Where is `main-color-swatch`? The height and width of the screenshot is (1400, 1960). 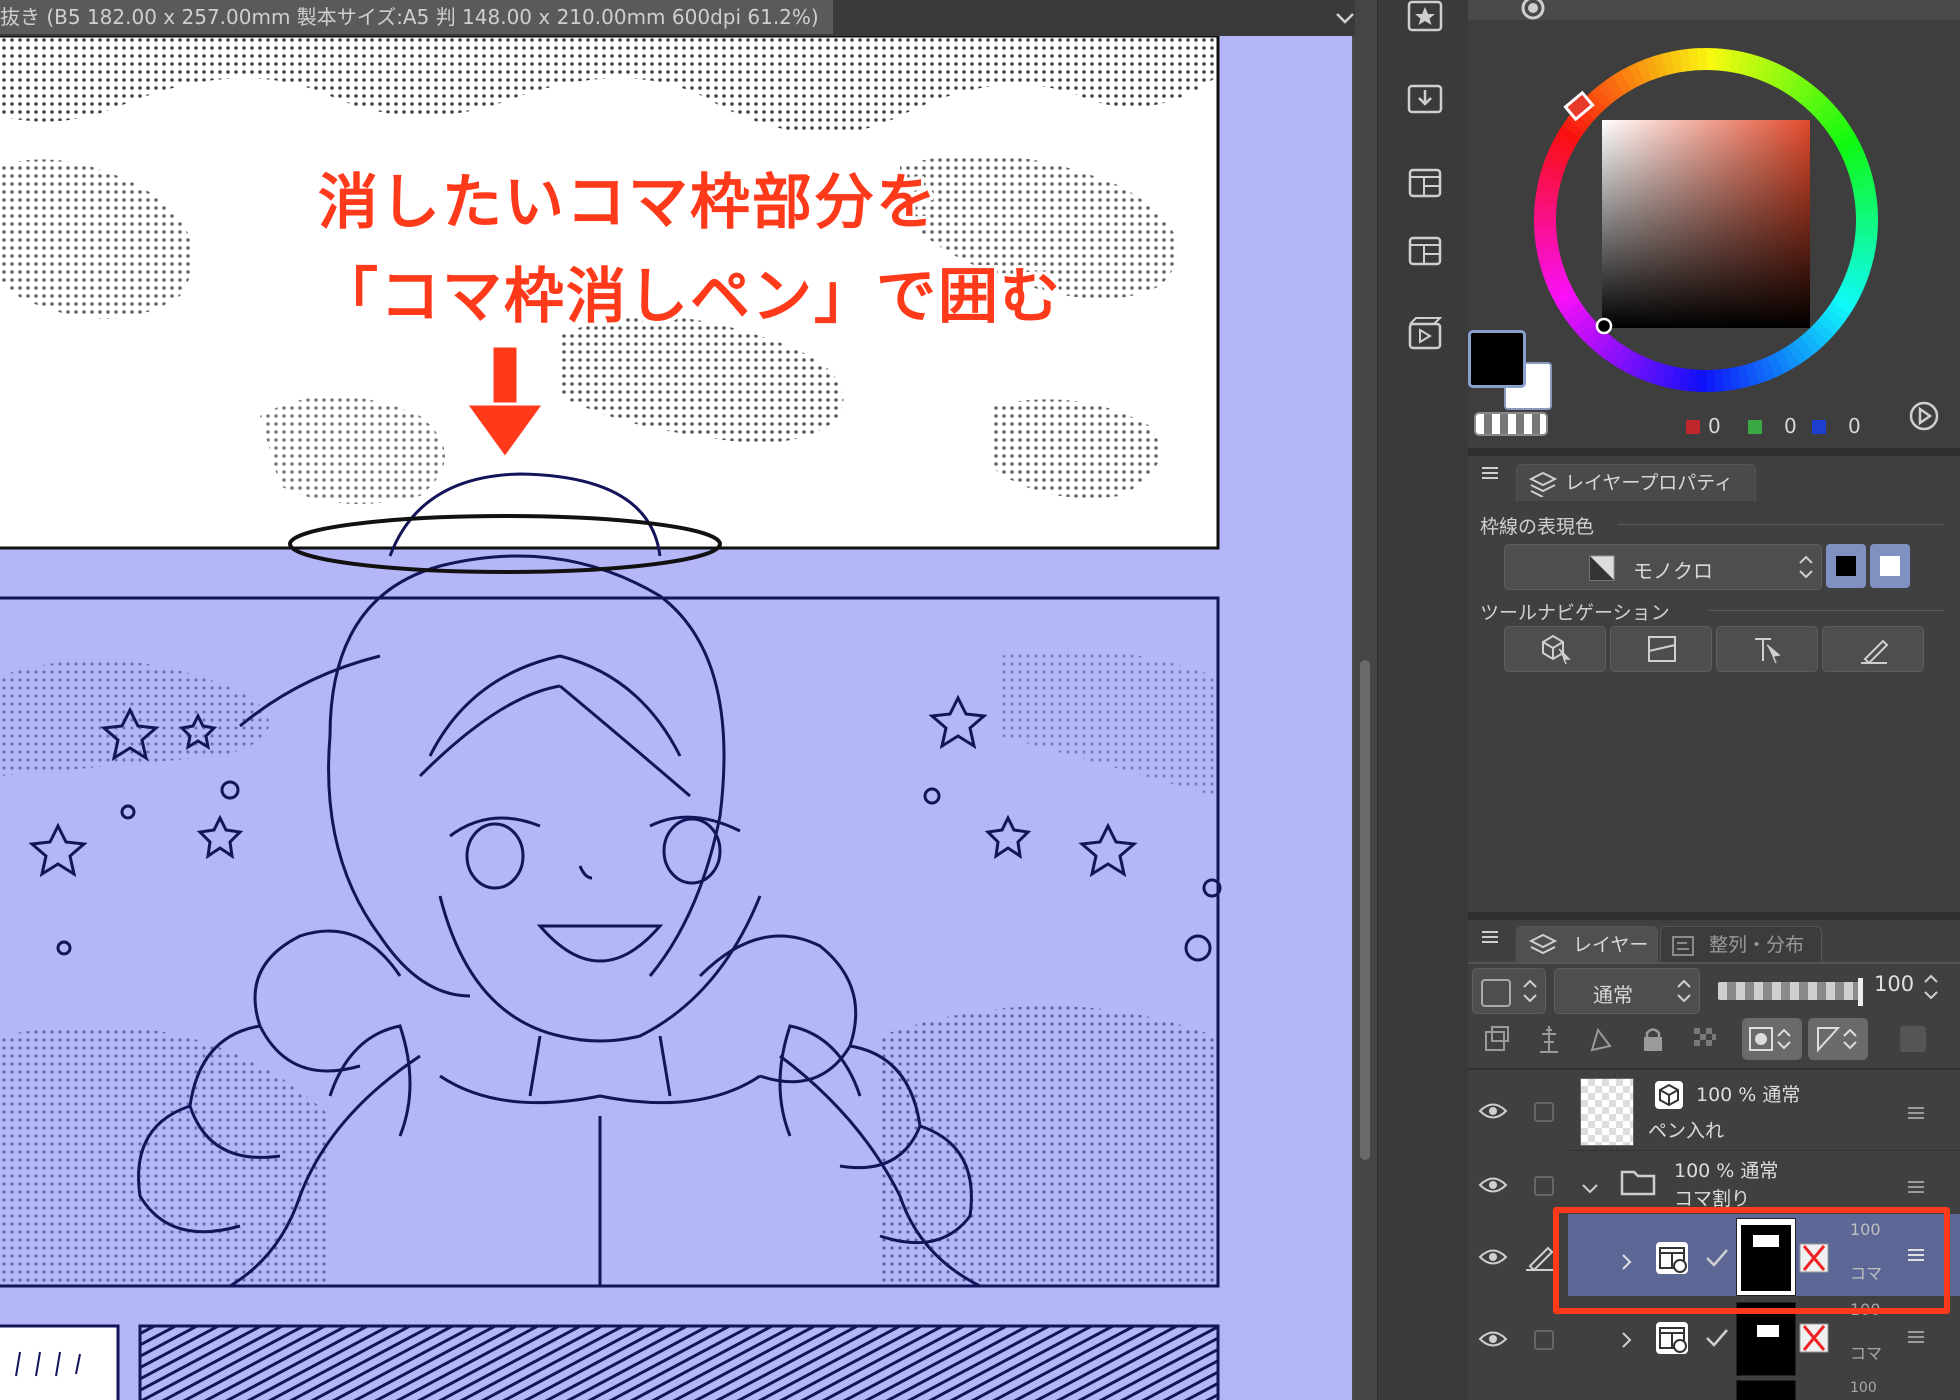
main-color-swatch is located at coordinates (1497, 359).